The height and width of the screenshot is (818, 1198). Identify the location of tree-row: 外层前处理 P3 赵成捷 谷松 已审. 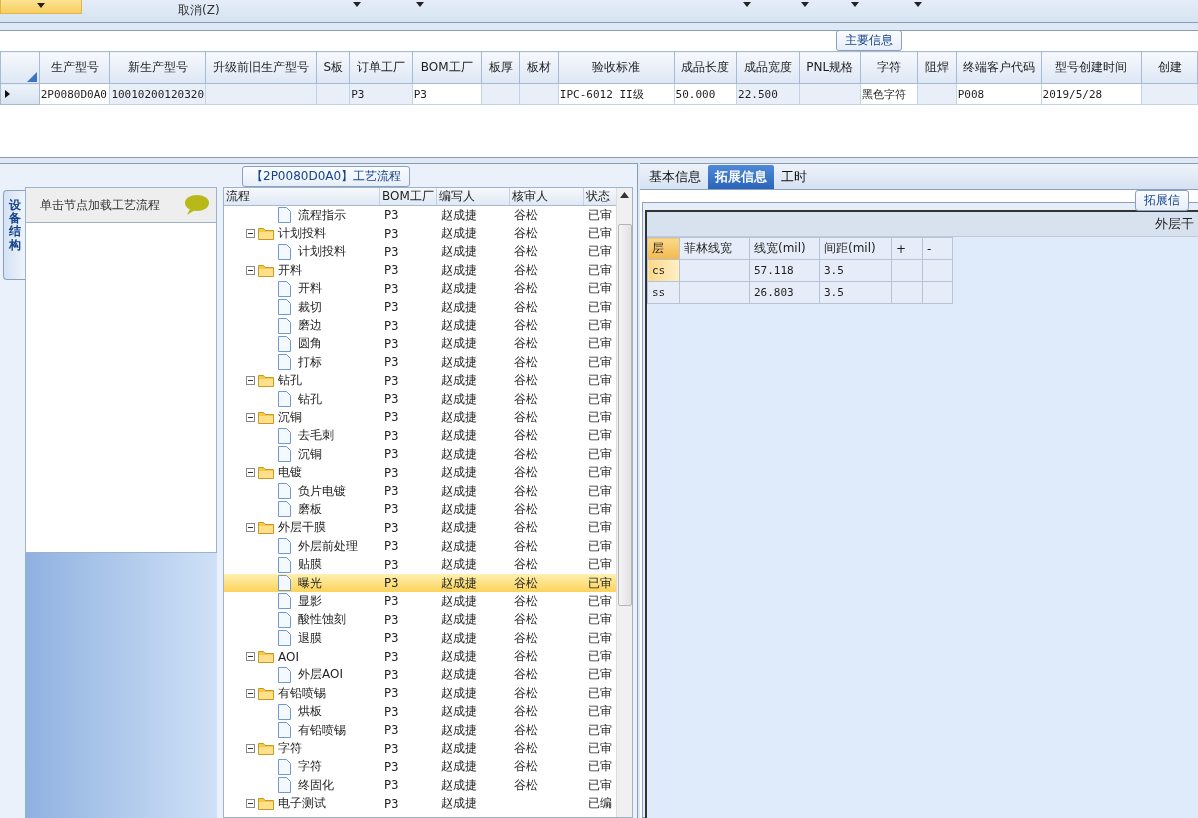
(420, 546).